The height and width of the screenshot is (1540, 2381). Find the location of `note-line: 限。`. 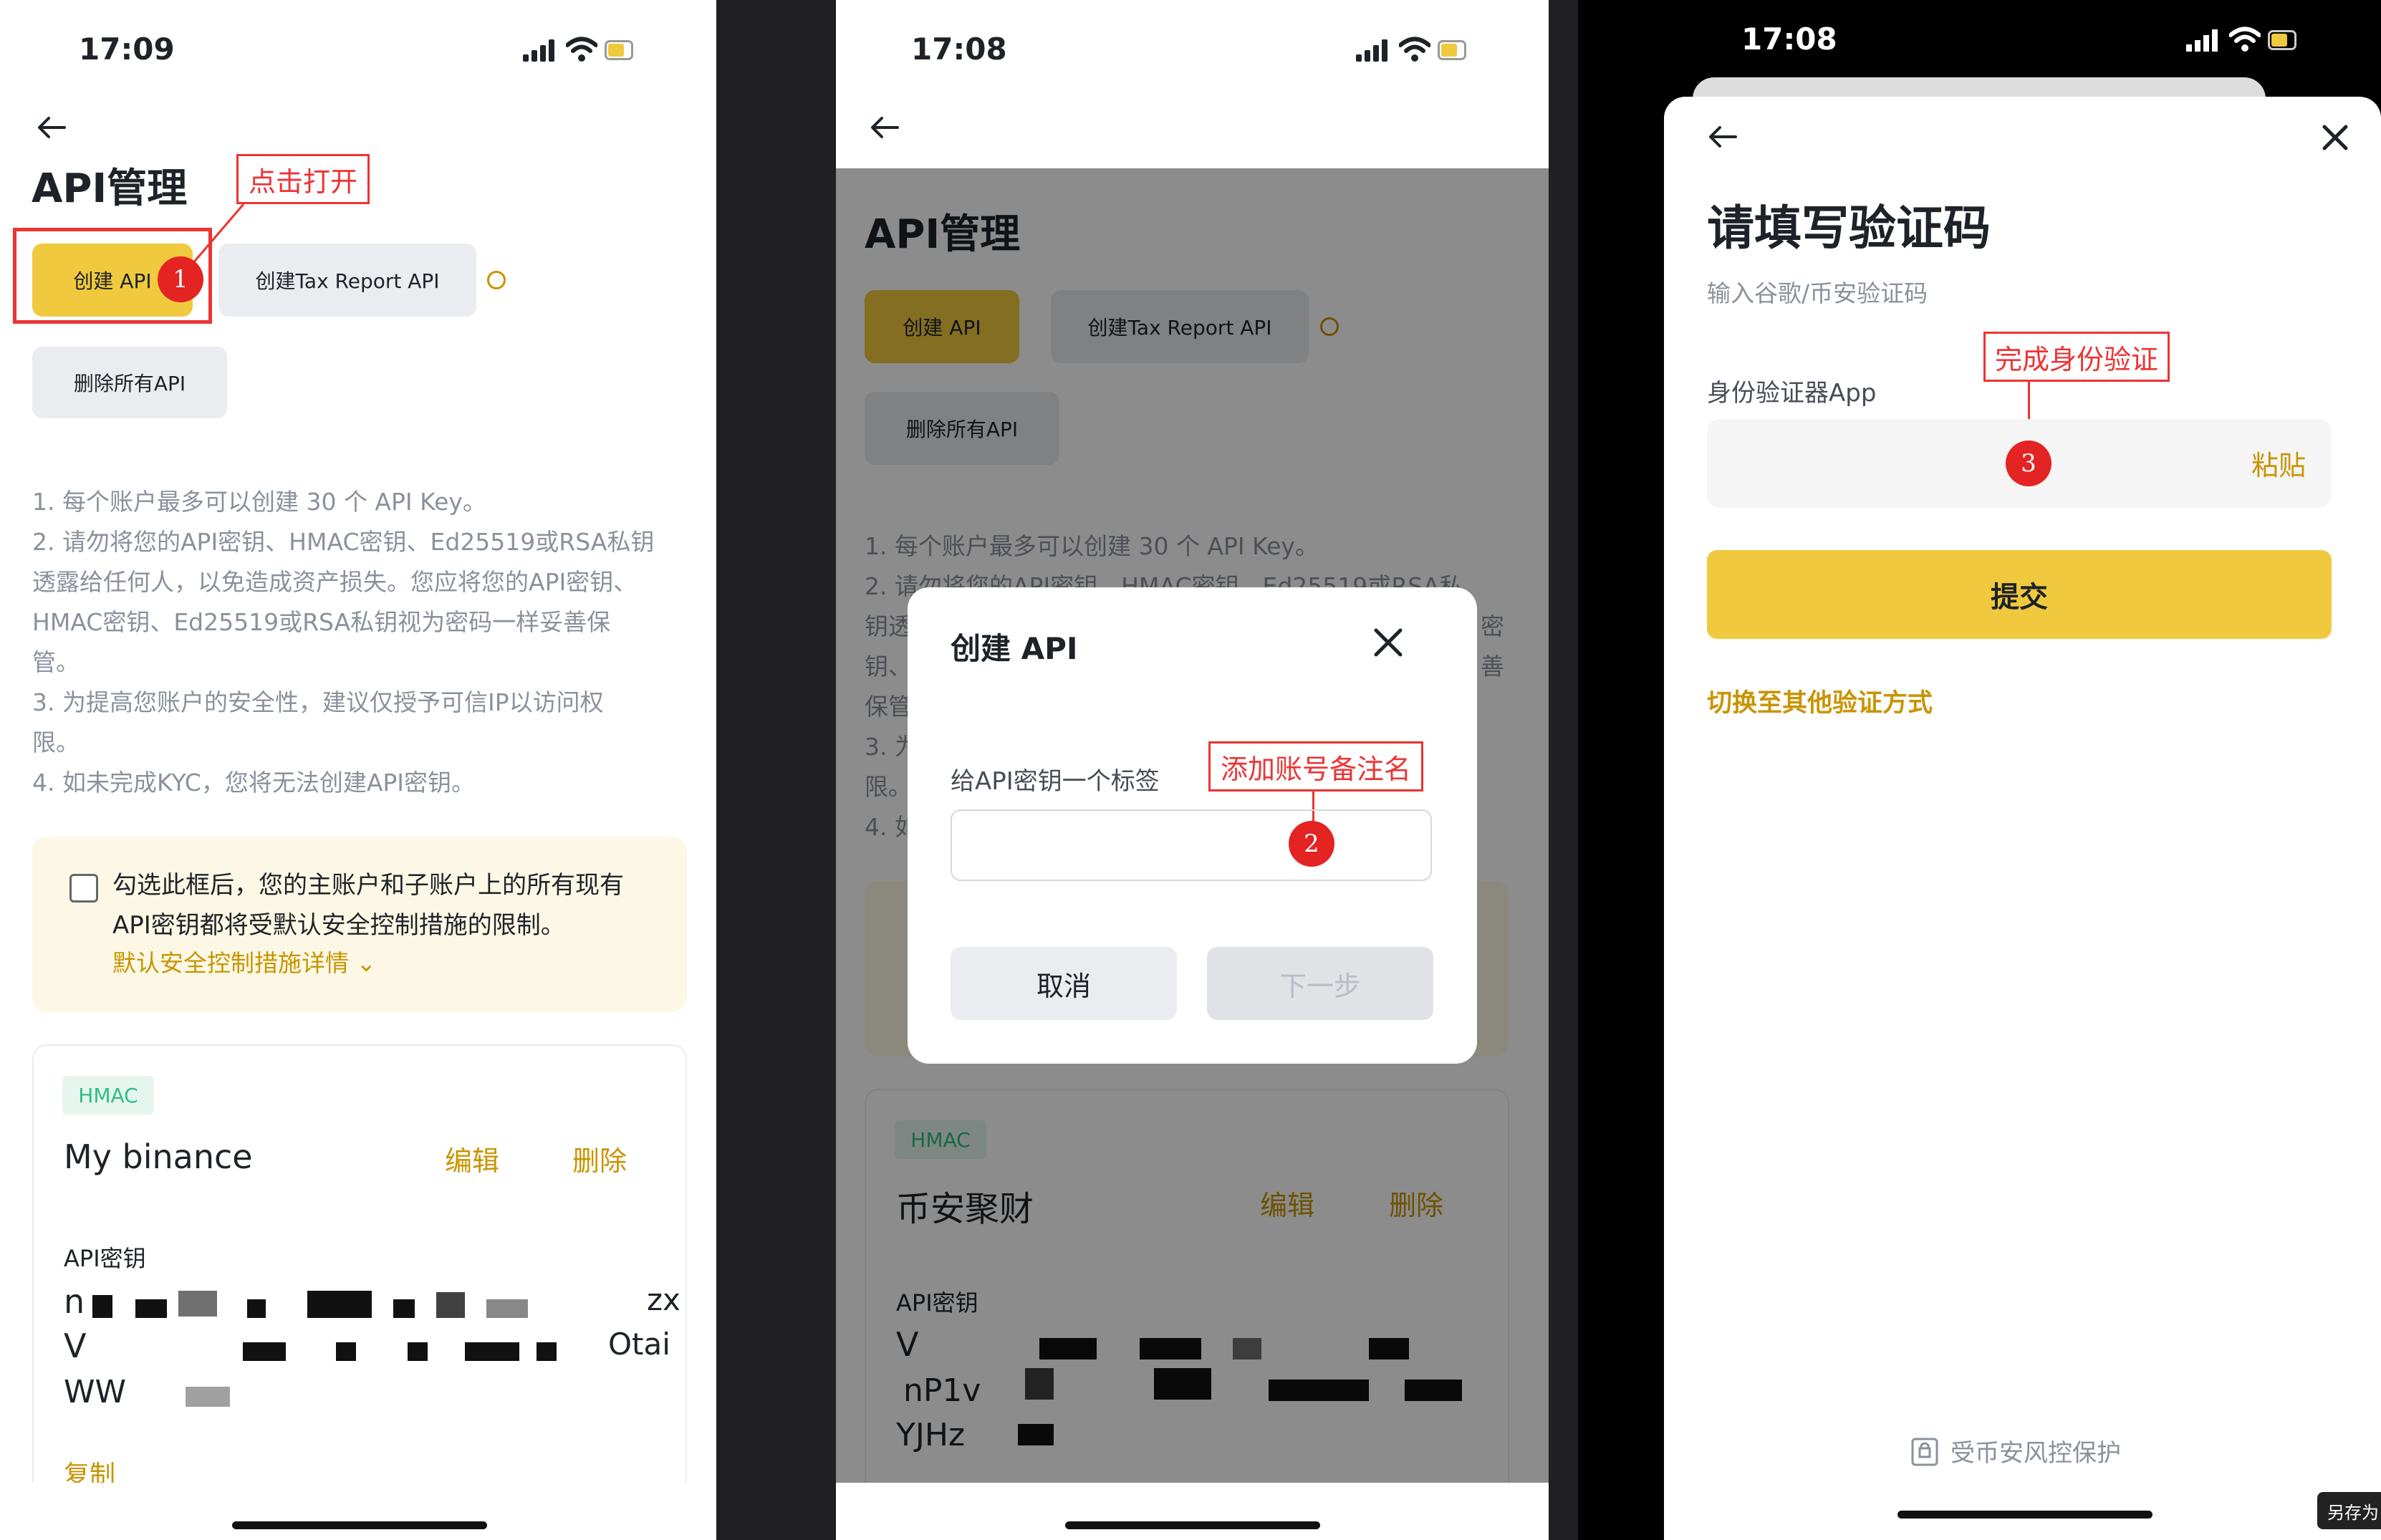

note-line: 限。 is located at coordinates (56, 742).